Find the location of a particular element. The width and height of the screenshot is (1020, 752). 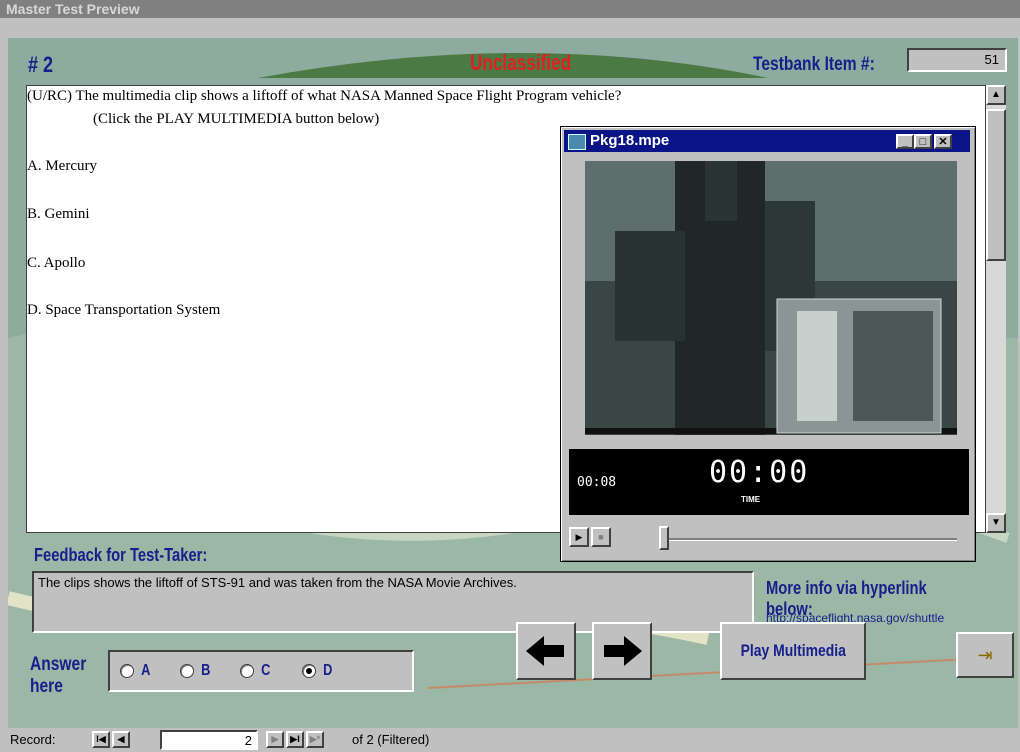

radio-d is located at coordinates (309, 671).